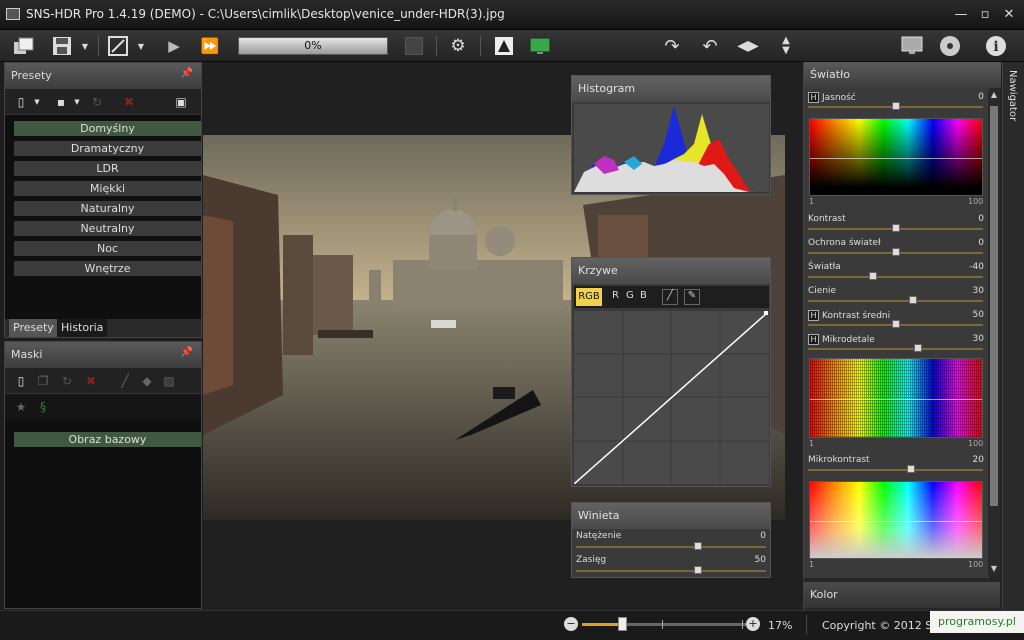 Image resolution: width=1024 pixels, height=640 pixels. I want to click on preset-item: Noc, so click(107, 248).